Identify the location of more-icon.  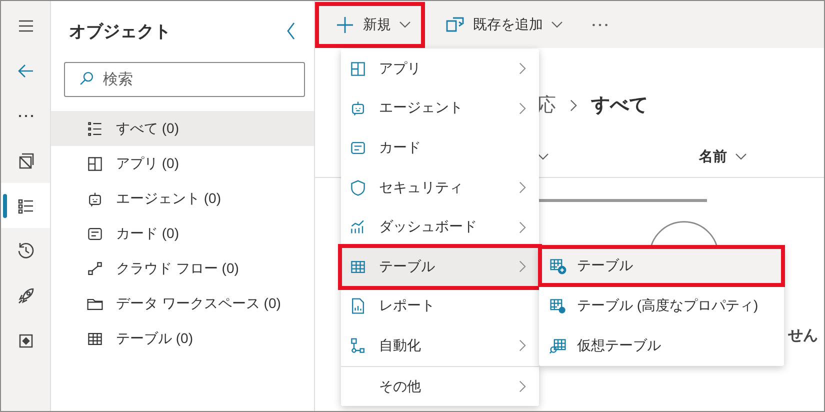
(600, 25).